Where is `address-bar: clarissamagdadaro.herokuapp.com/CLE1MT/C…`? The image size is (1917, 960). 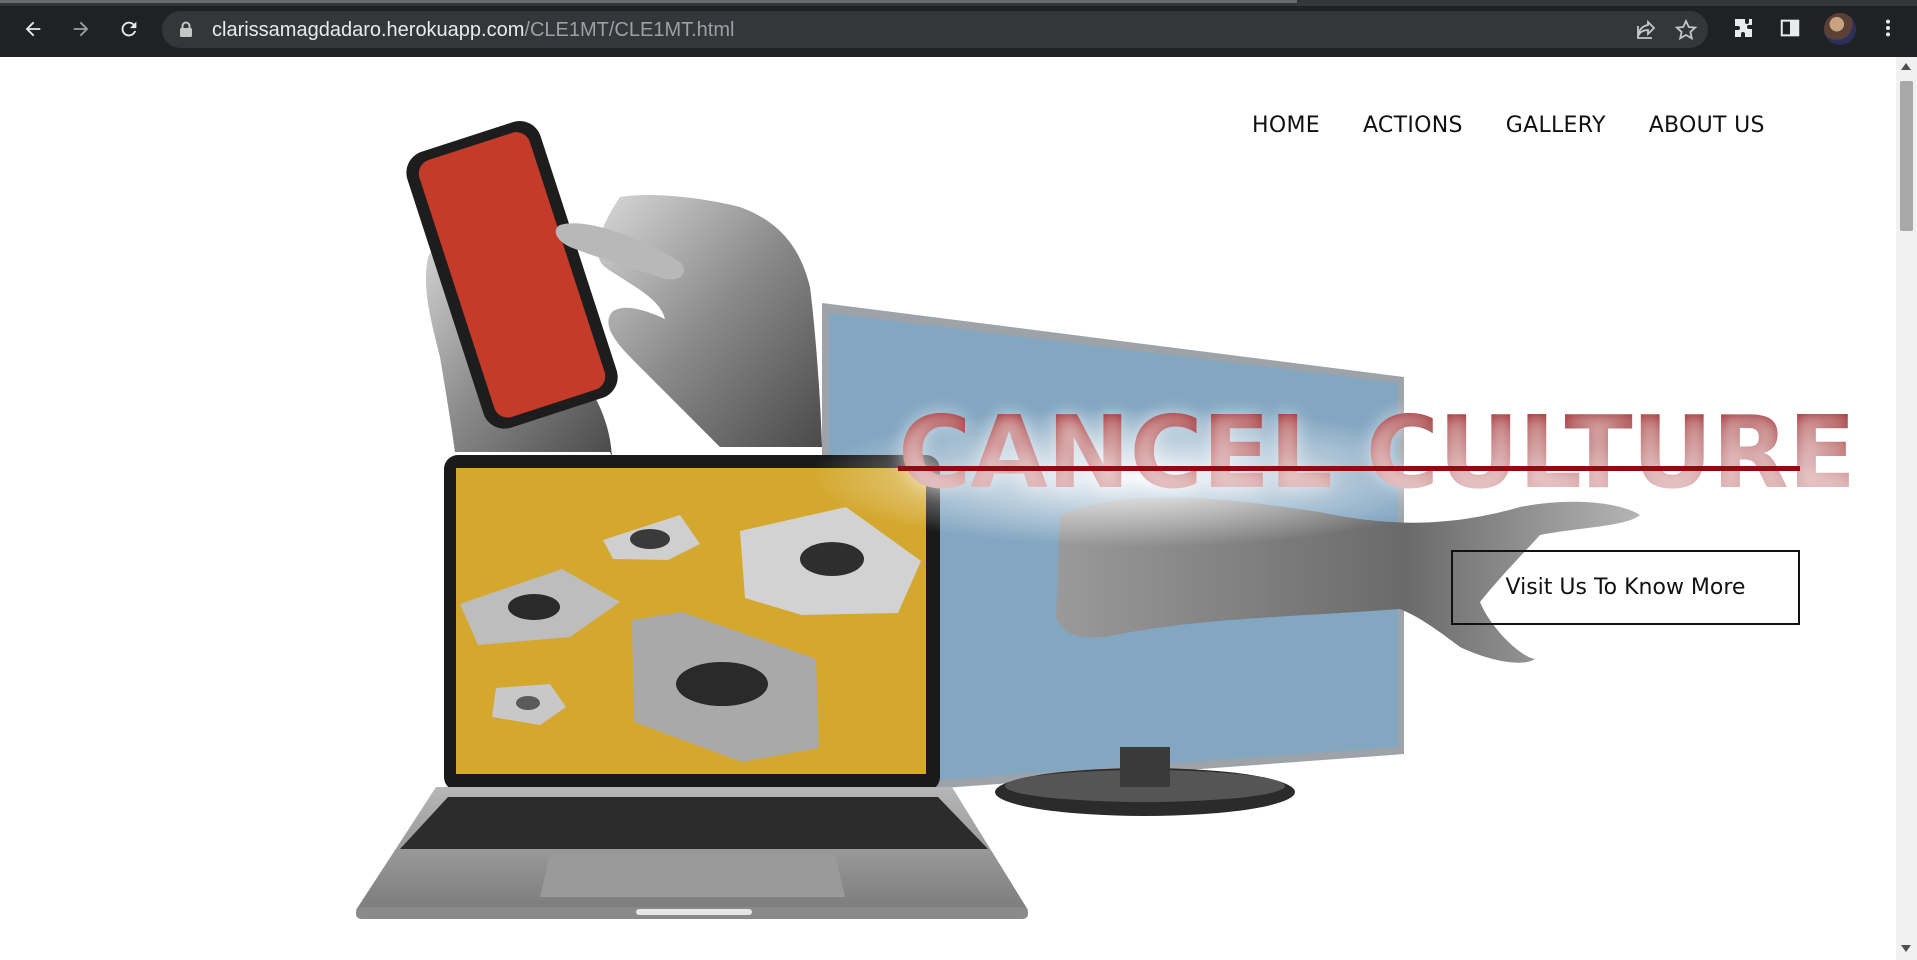 address-bar: clarissamagdadaro.herokuapp.com/CLE1MT/C… is located at coordinates (935, 29).